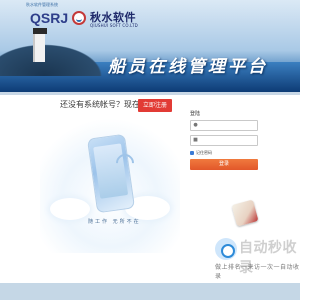 Image resolution: width=320 pixels, height=300 pixels. I want to click on username-field: ●, so click(224, 125).